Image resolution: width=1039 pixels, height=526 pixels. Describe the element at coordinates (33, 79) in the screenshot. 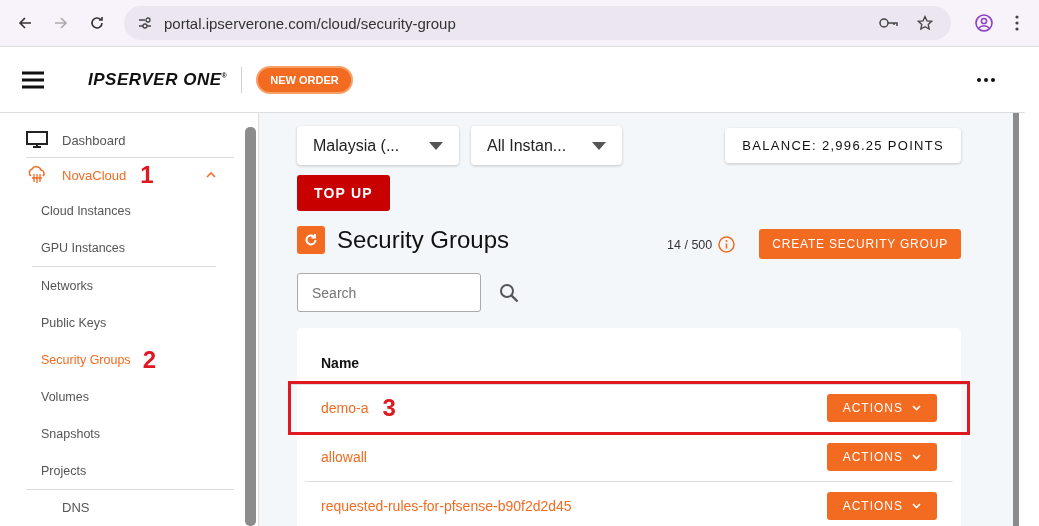

I see `menu-icon` at that location.